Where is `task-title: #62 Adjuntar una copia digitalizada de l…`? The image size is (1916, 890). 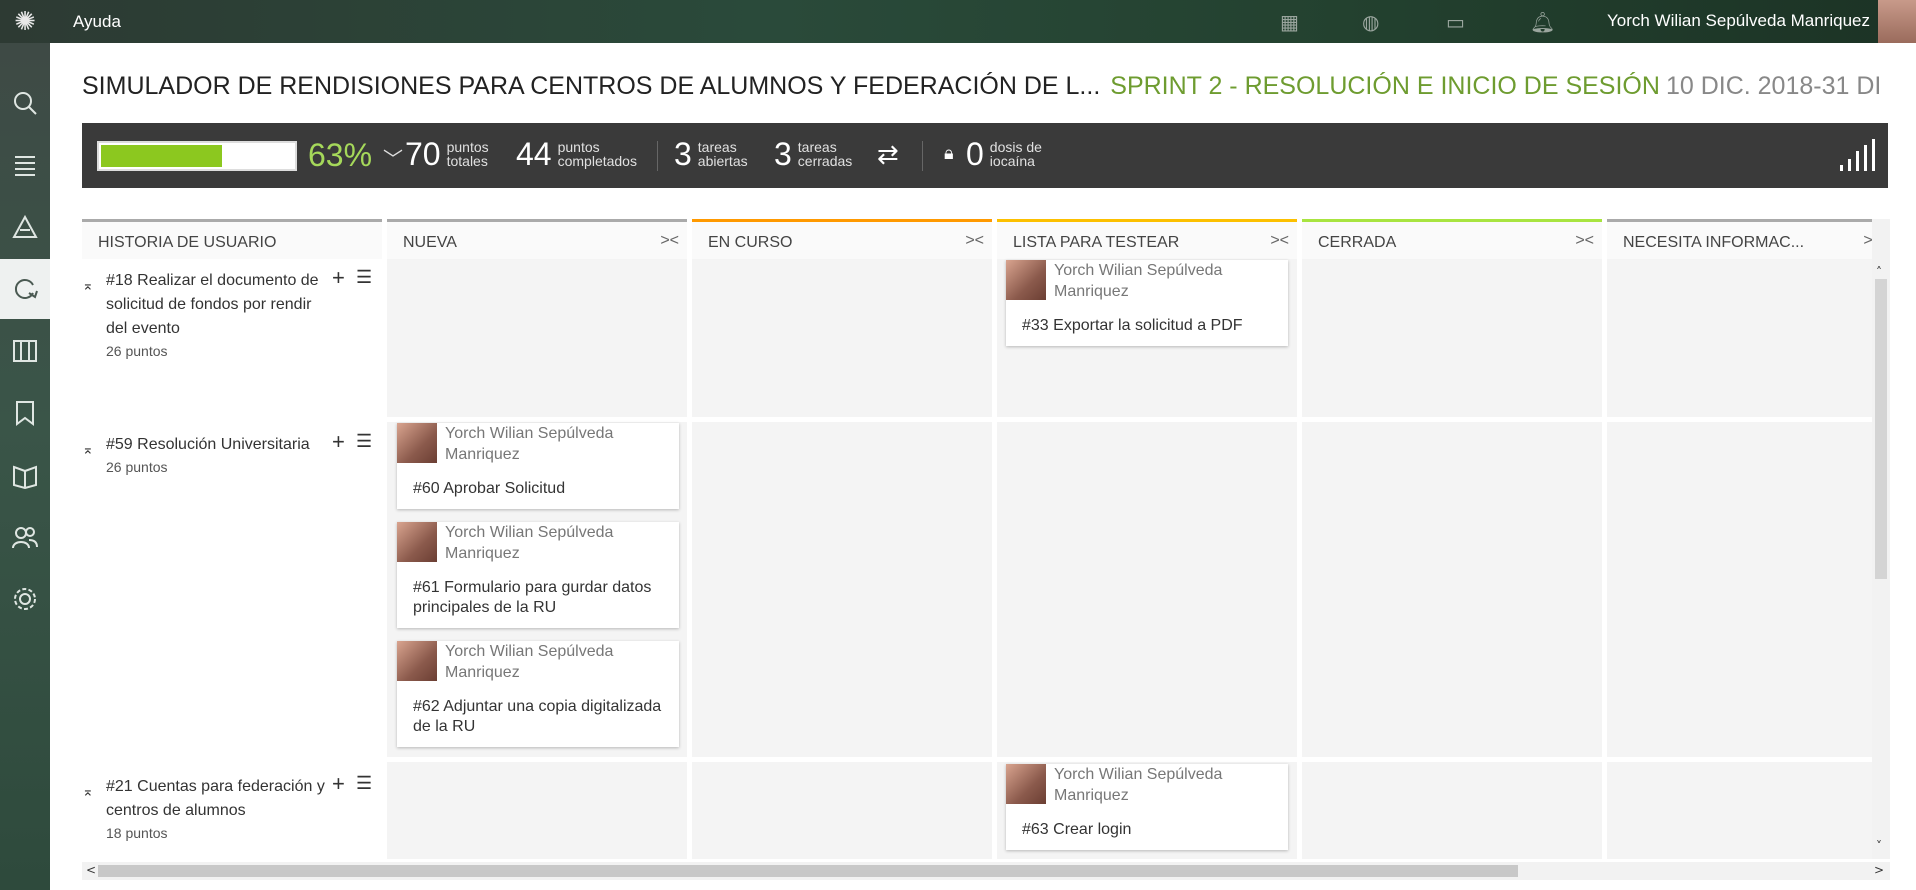 task-title: #62 Adjuntar una copia digitalizada de l… is located at coordinates (538, 717).